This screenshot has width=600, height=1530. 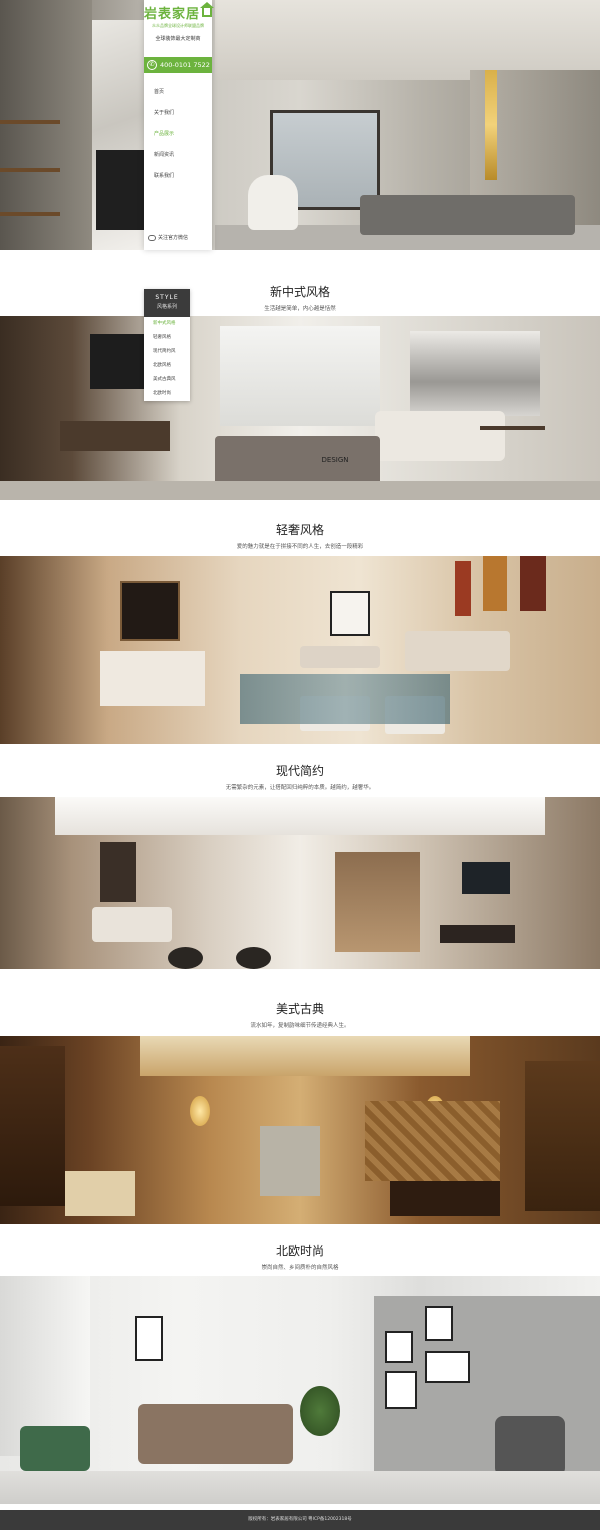 What do you see at coordinates (32, 1126) in the screenshot?
I see `photo-bookcase` at bounding box center [32, 1126].